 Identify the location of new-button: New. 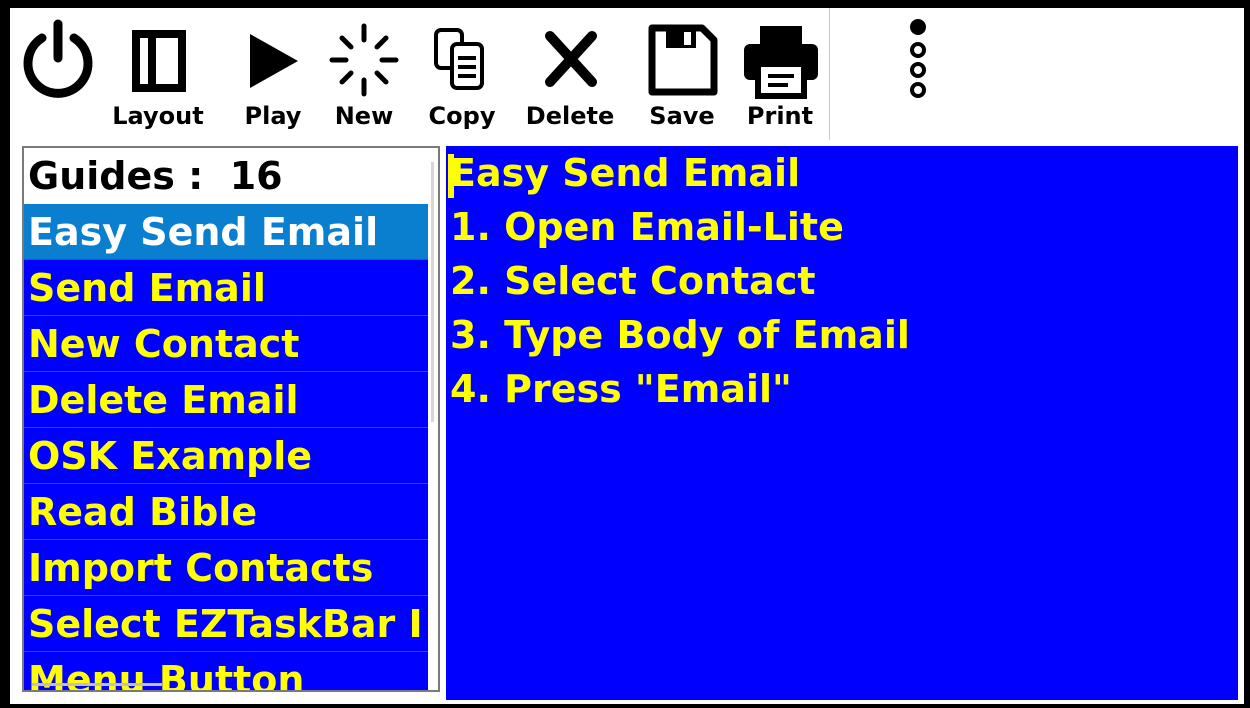
(364, 74).